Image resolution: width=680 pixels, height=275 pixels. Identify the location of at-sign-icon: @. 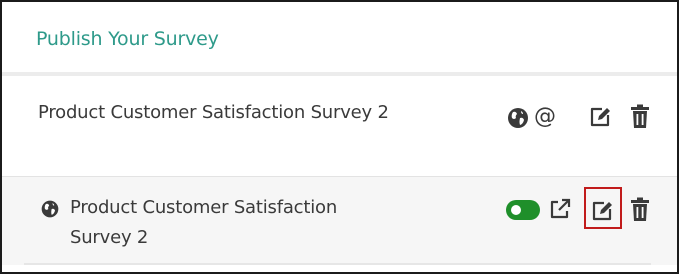
(545, 117).